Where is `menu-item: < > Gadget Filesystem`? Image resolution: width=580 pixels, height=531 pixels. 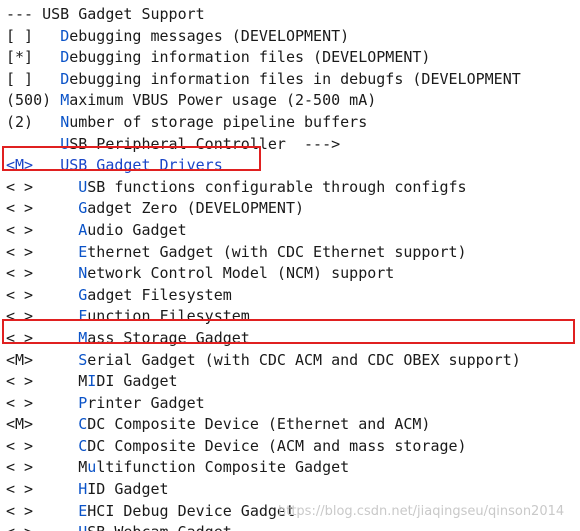 menu-item: < > Gadget Filesystem is located at coordinates (293, 296).